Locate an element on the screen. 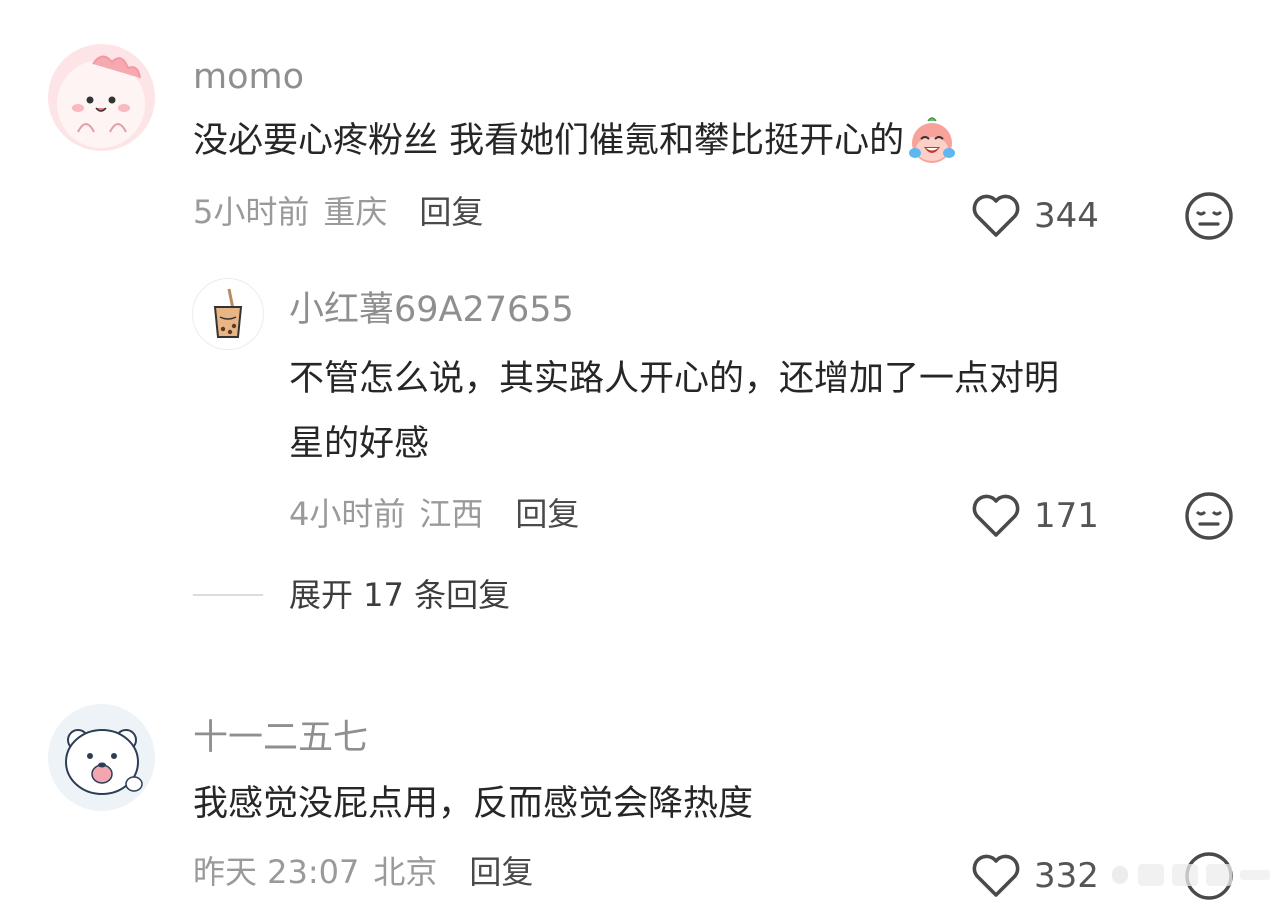 Image resolution: width=1284 pixels, height=905 pixels. like-count: 171 is located at coordinates (1066, 516).